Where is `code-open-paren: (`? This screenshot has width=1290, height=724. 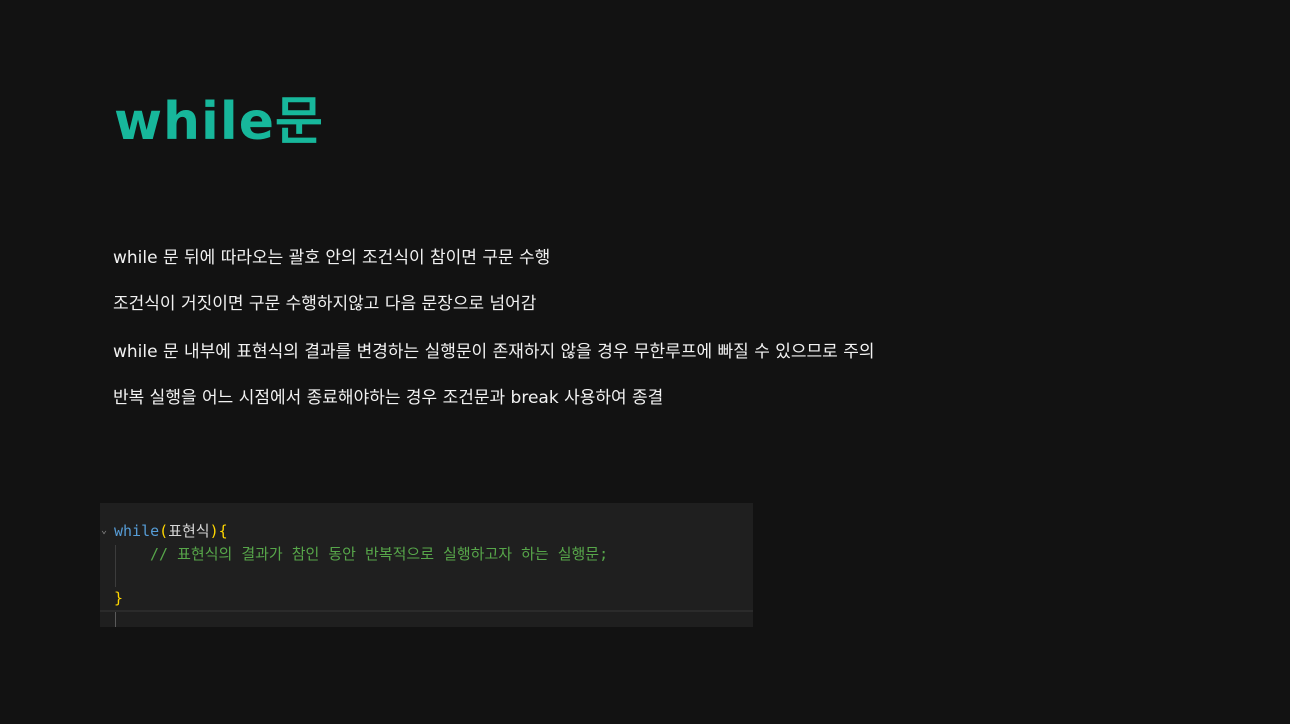
code-open-paren: ( is located at coordinates (164, 531).